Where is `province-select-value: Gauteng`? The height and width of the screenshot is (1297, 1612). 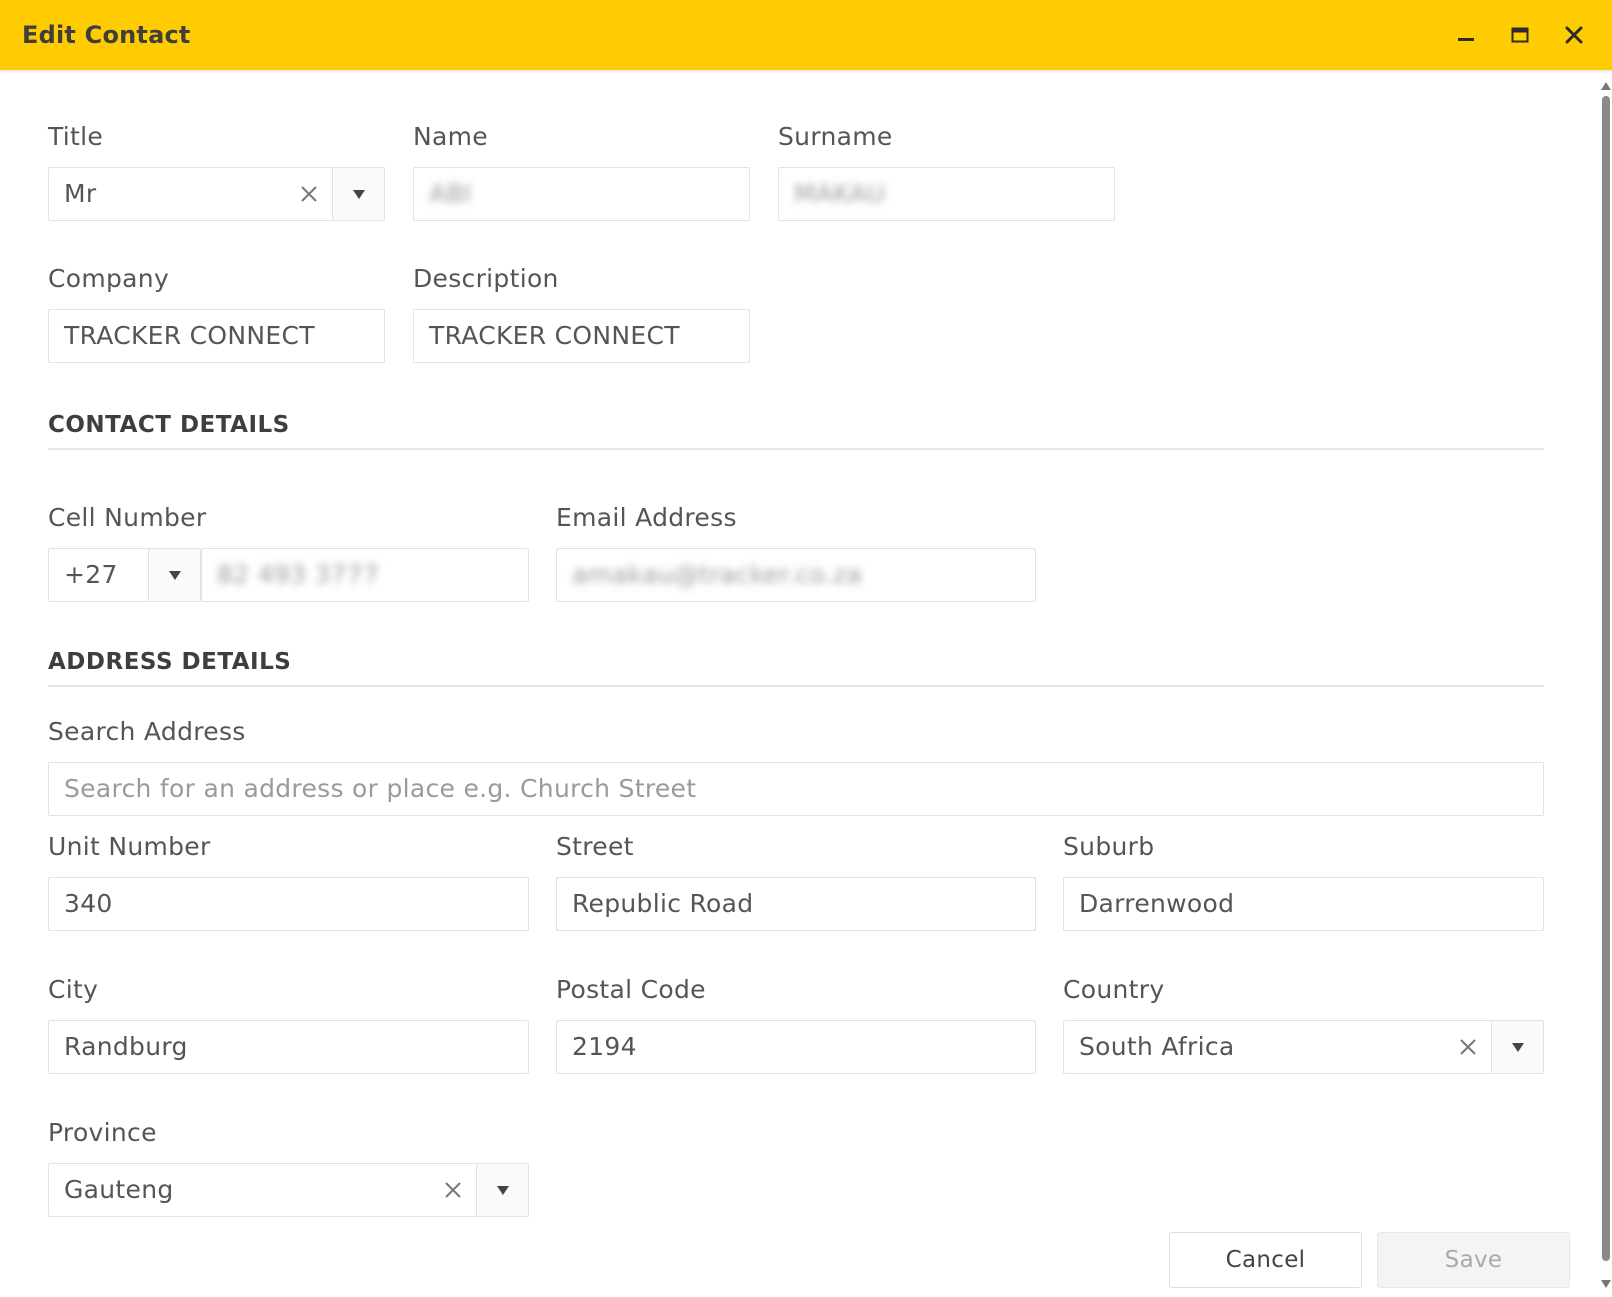
province-select-value: Gauteng is located at coordinates (119, 1189).